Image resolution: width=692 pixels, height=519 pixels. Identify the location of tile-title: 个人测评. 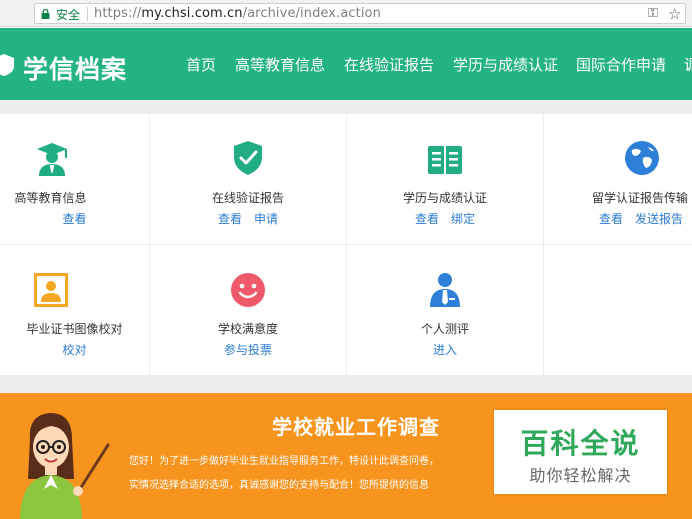
(444, 329).